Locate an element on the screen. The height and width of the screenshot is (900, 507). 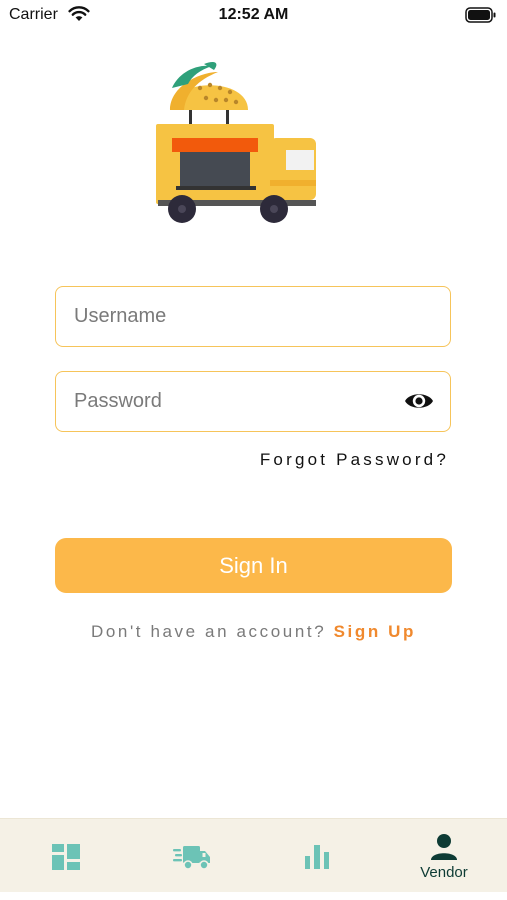
tab-vendor: Vendor is located at coordinates (444, 856).